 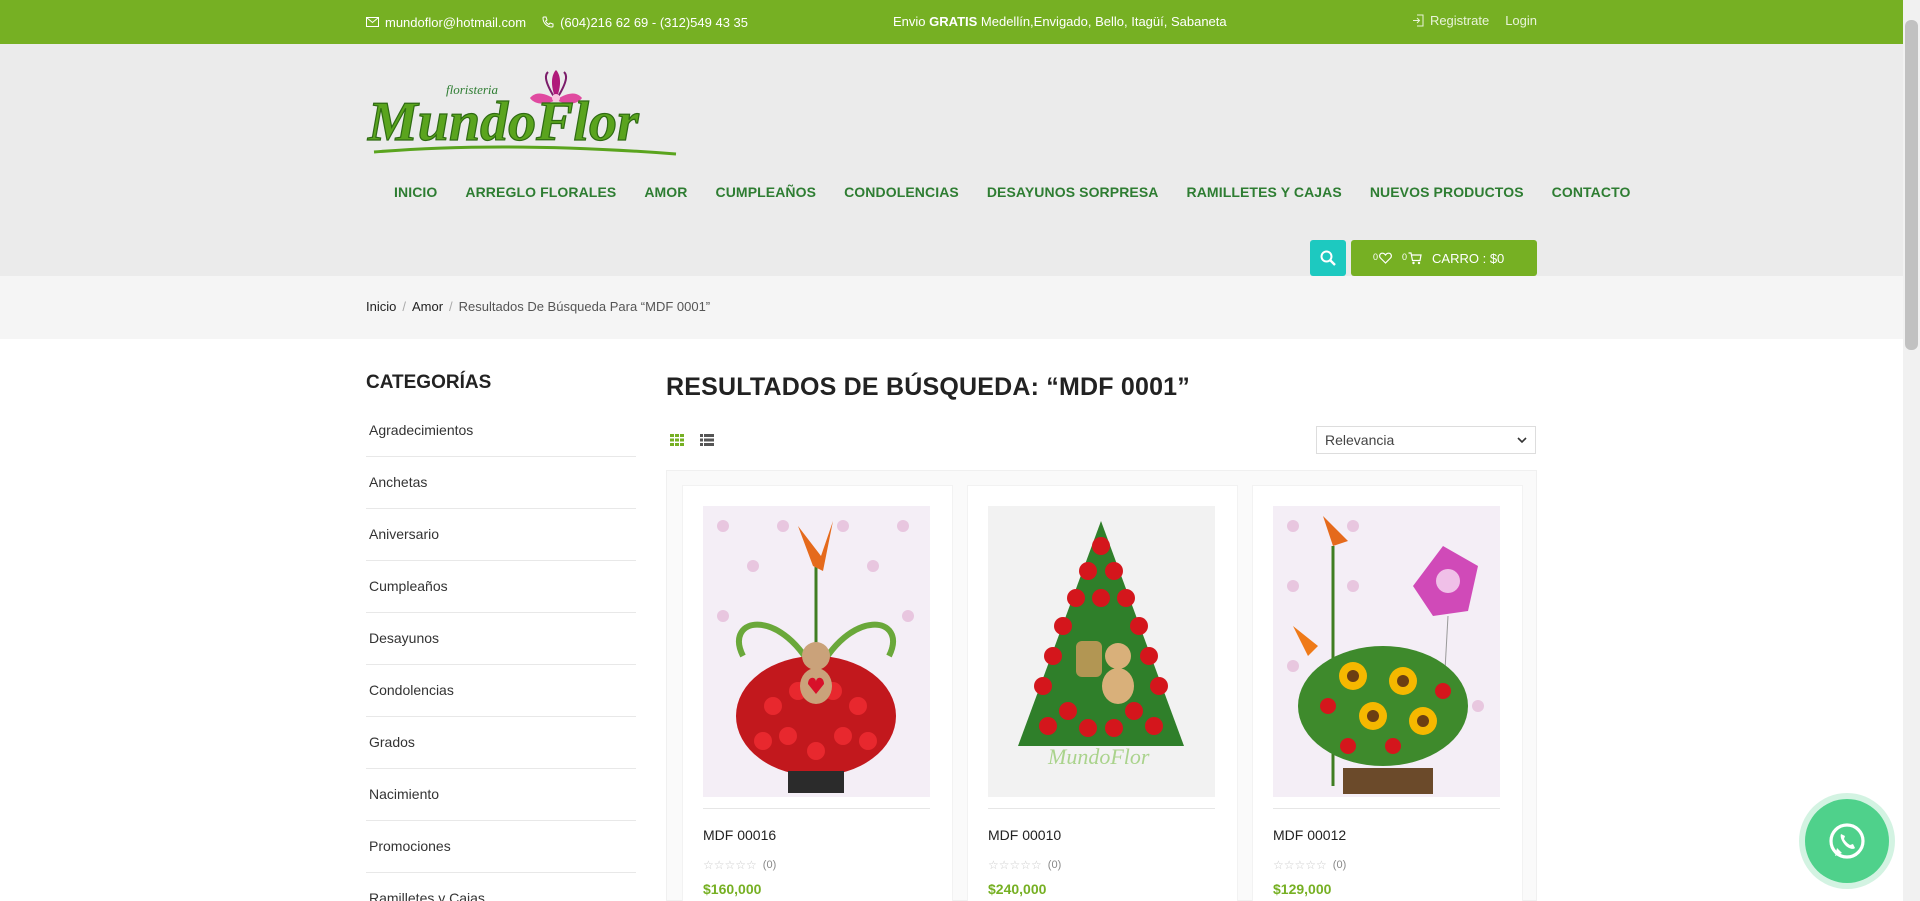 I want to click on grid-icon, so click(x=677, y=440).